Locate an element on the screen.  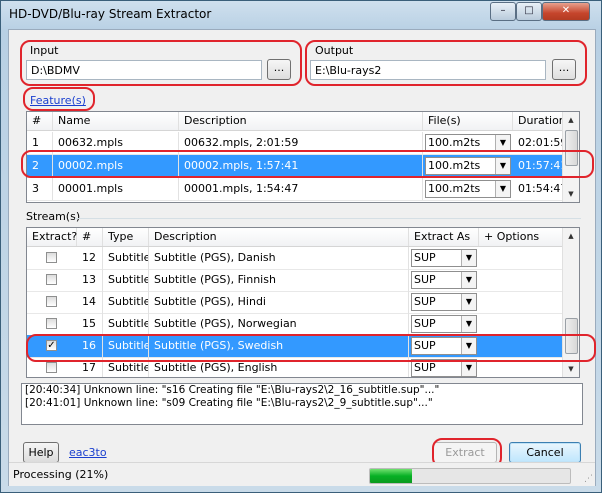
col-extract: Extract? is located at coordinates (52, 237).